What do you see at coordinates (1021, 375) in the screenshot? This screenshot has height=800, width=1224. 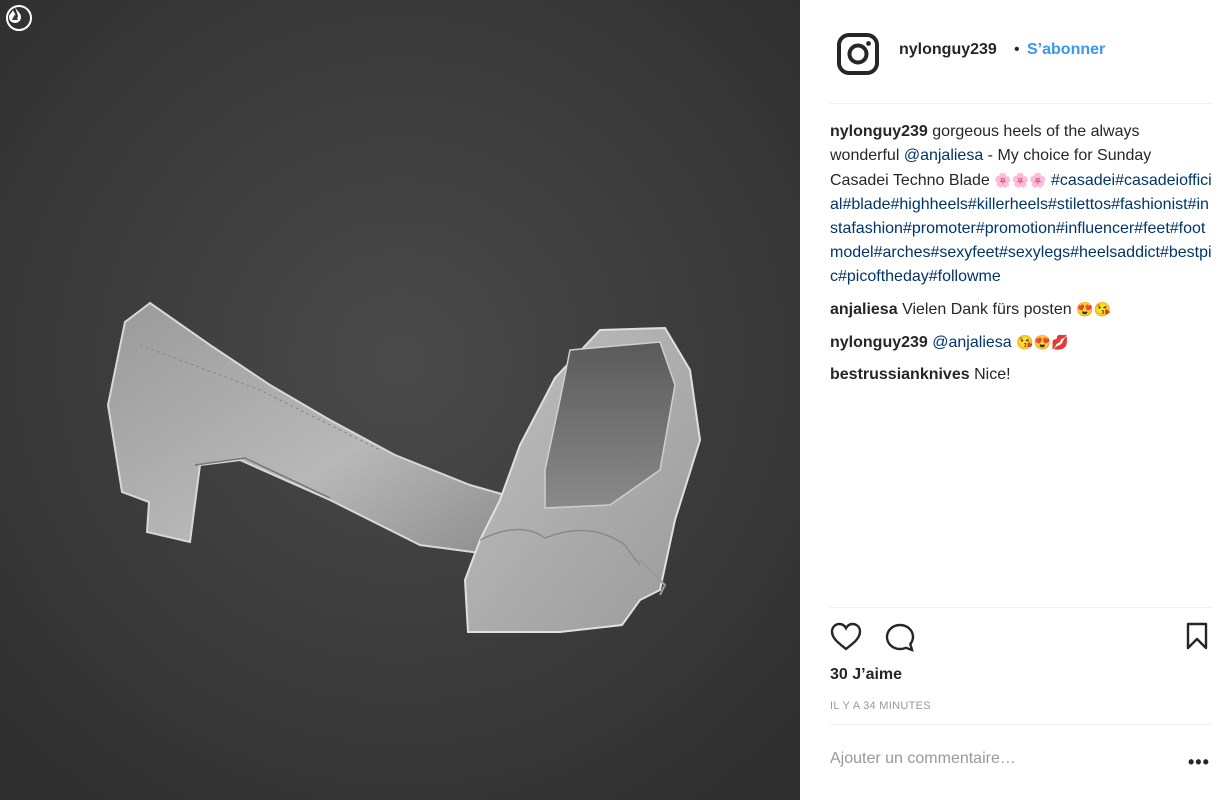 I see `comment-item: bestrussianknives Nice!` at bounding box center [1021, 375].